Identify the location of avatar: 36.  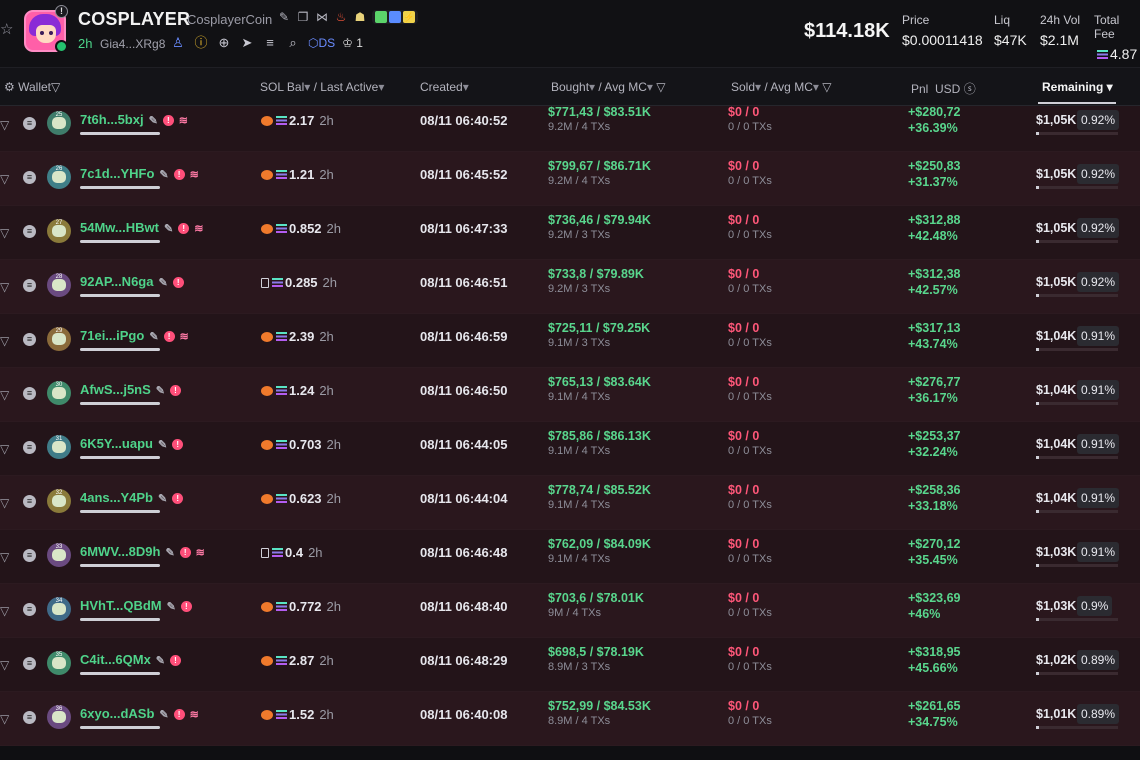
(59, 717).